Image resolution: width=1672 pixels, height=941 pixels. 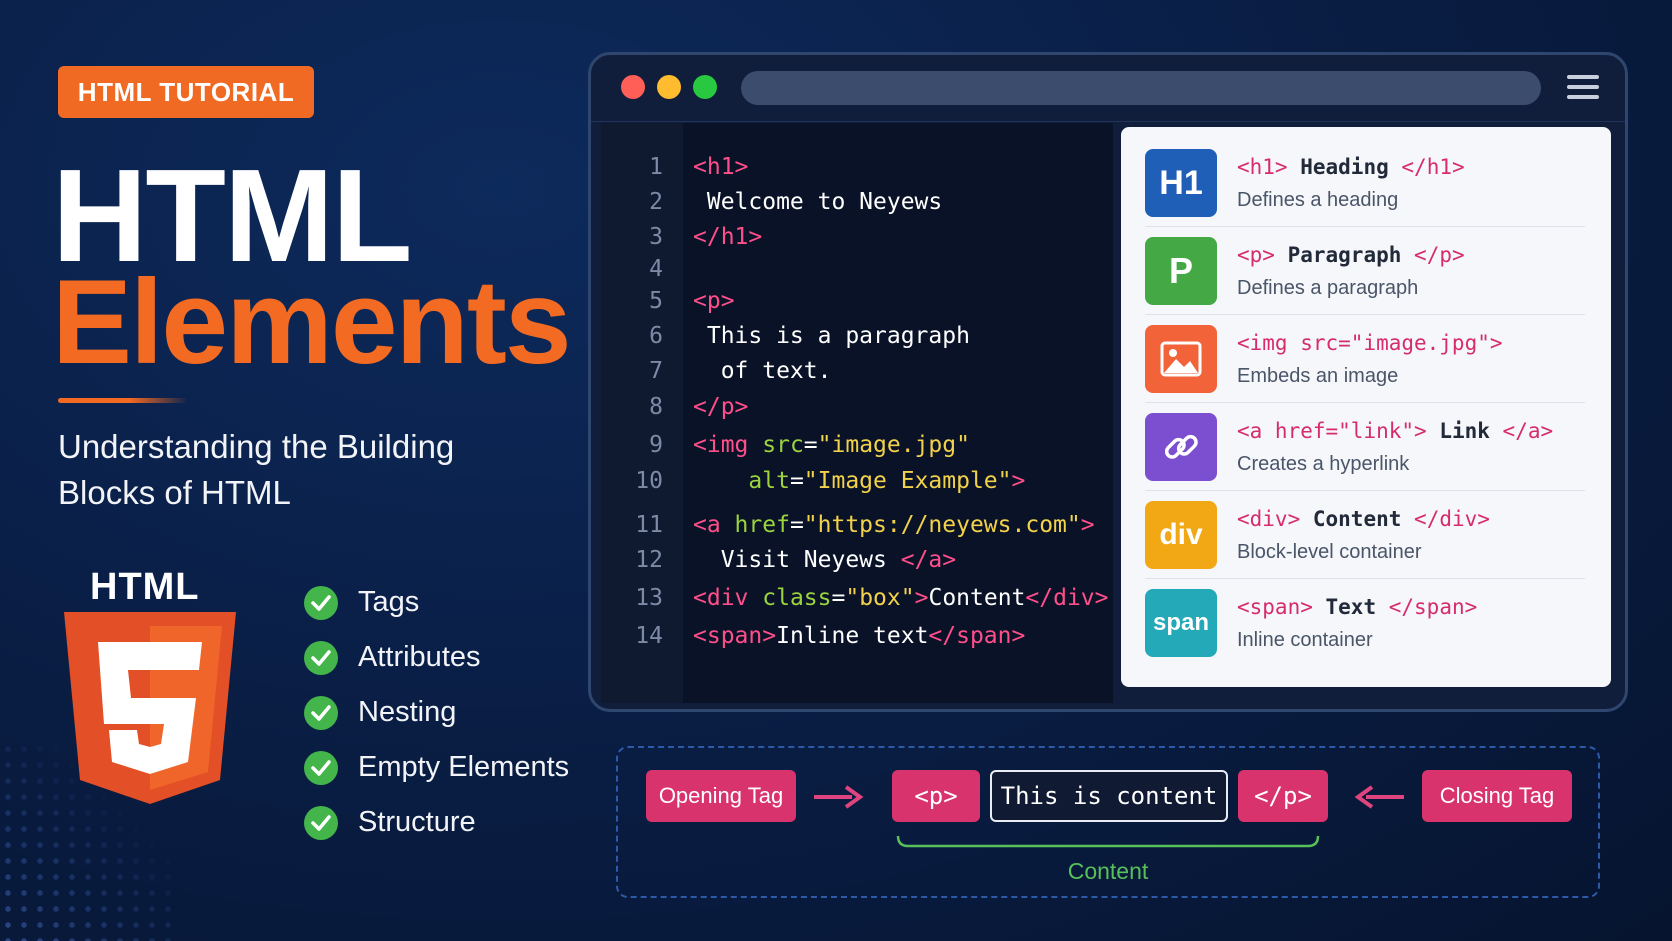 I want to click on code-token: <div, so click(x=728, y=598).